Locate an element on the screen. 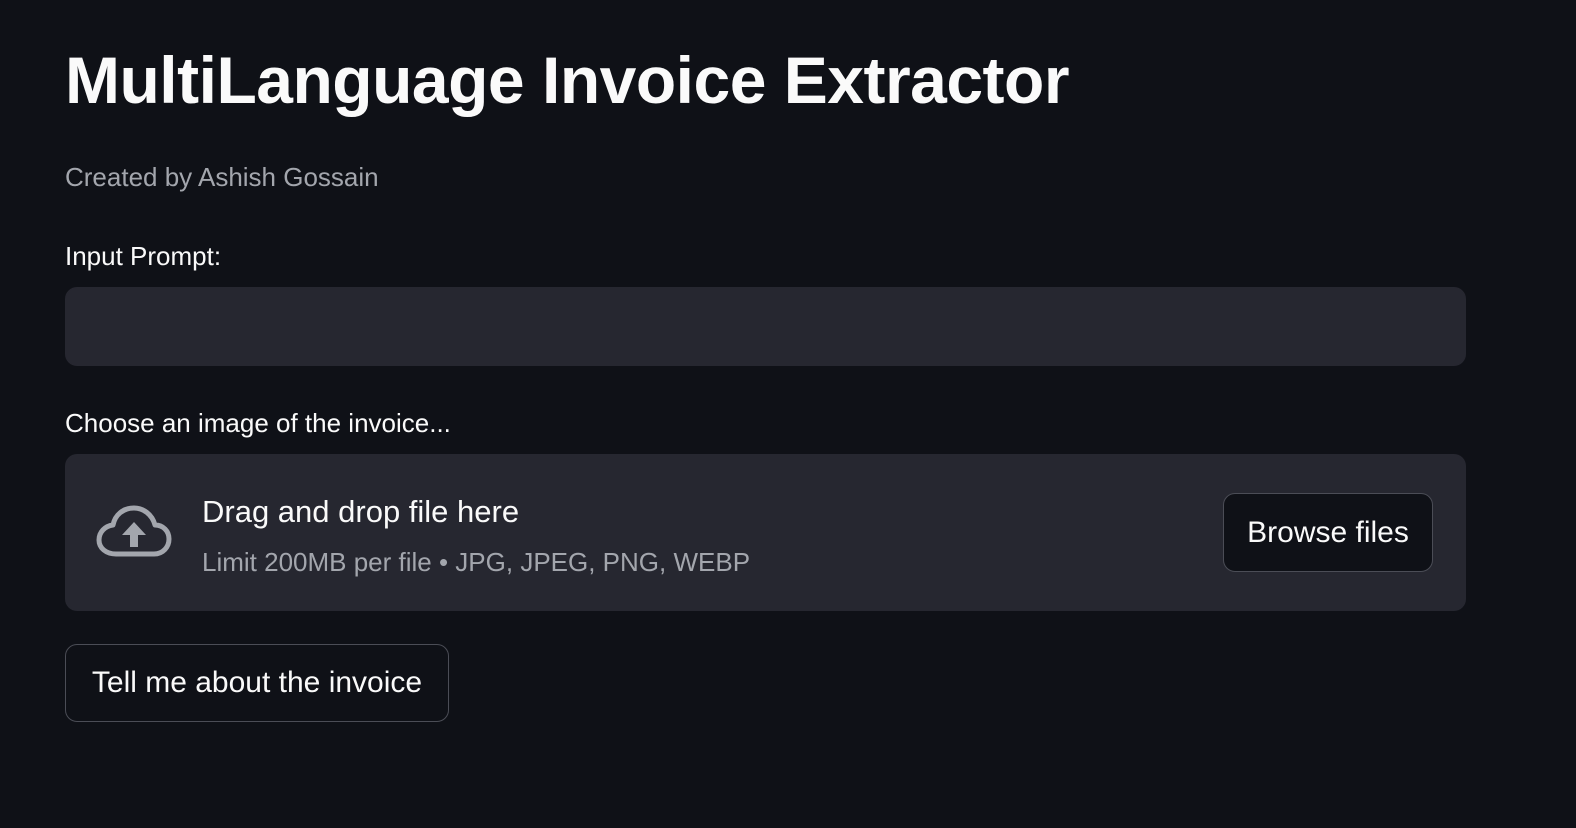 This screenshot has height=828, width=1576. author-caption: Created by Ashish Gossain is located at coordinates (222, 177).